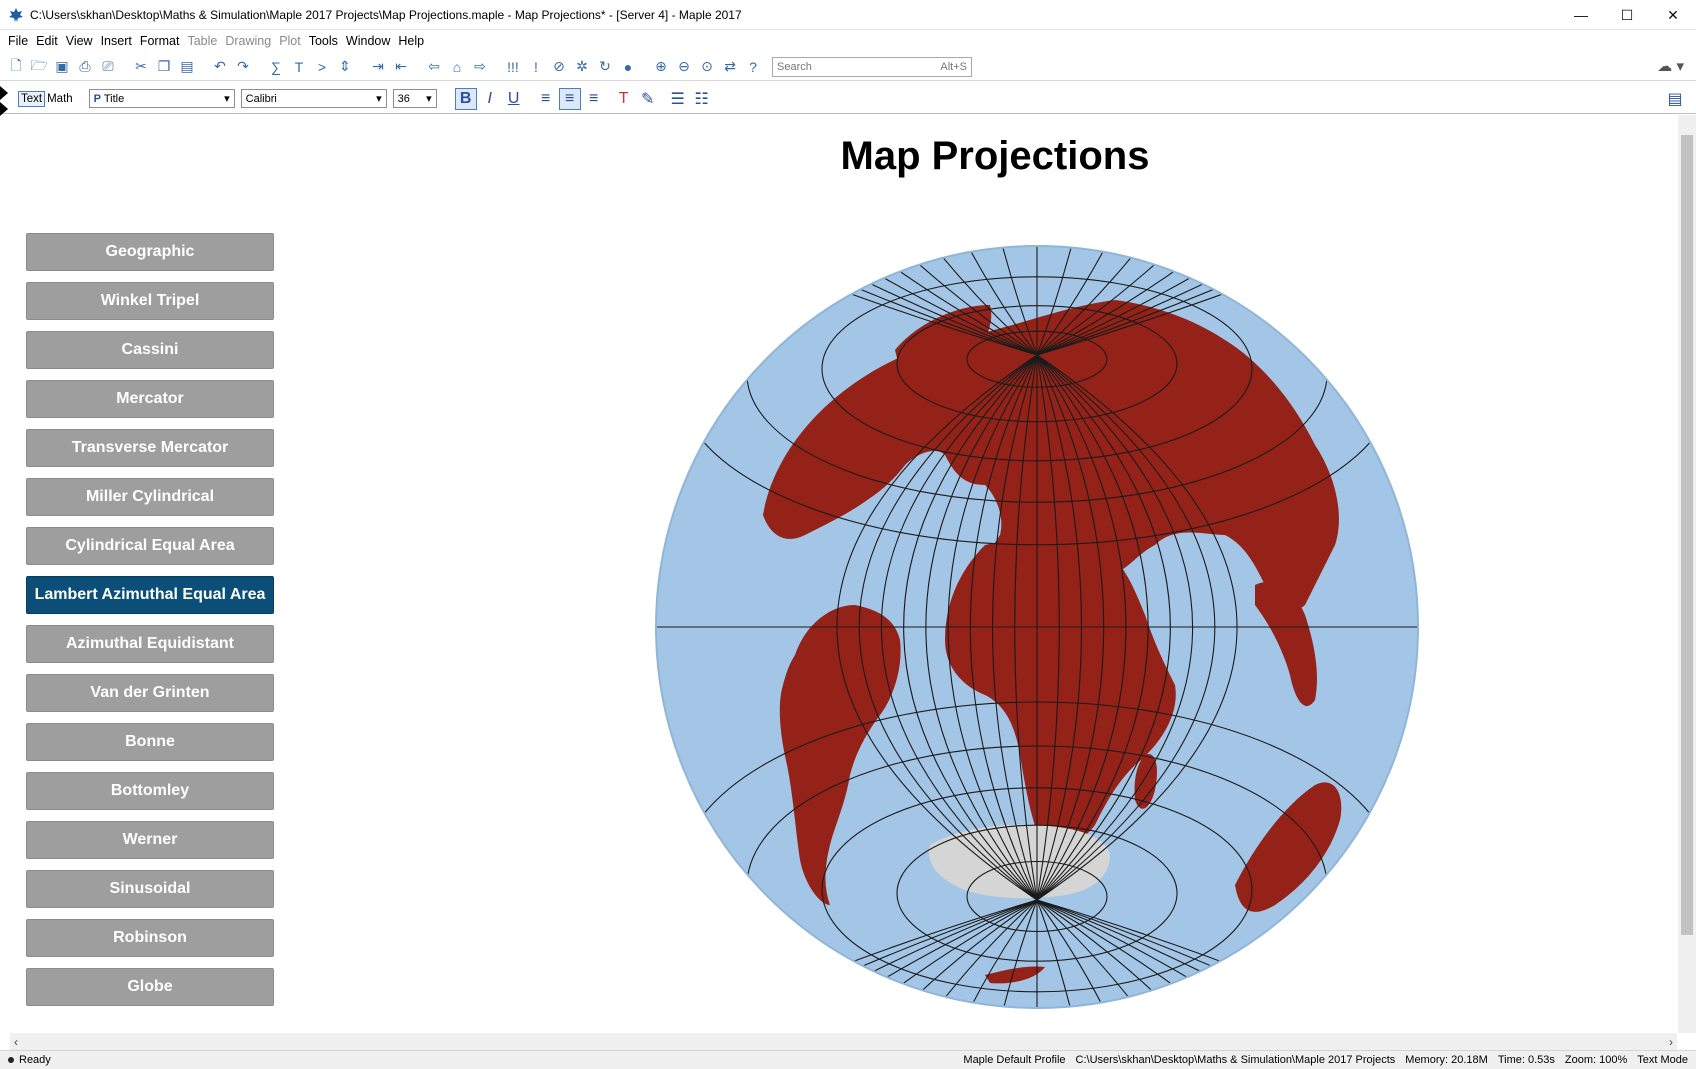 The height and width of the screenshot is (1069, 1696). What do you see at coordinates (605, 67) in the screenshot?
I see `restart-icon: ↻` at bounding box center [605, 67].